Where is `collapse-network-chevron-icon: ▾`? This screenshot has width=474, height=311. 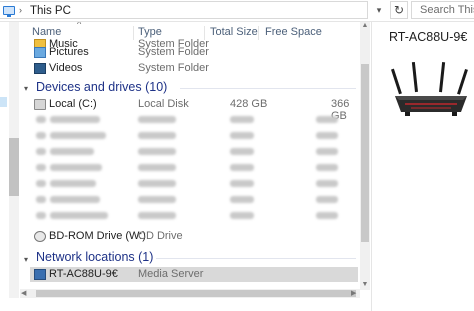 collapse-network-chevron-icon: ▾ is located at coordinates (26, 259).